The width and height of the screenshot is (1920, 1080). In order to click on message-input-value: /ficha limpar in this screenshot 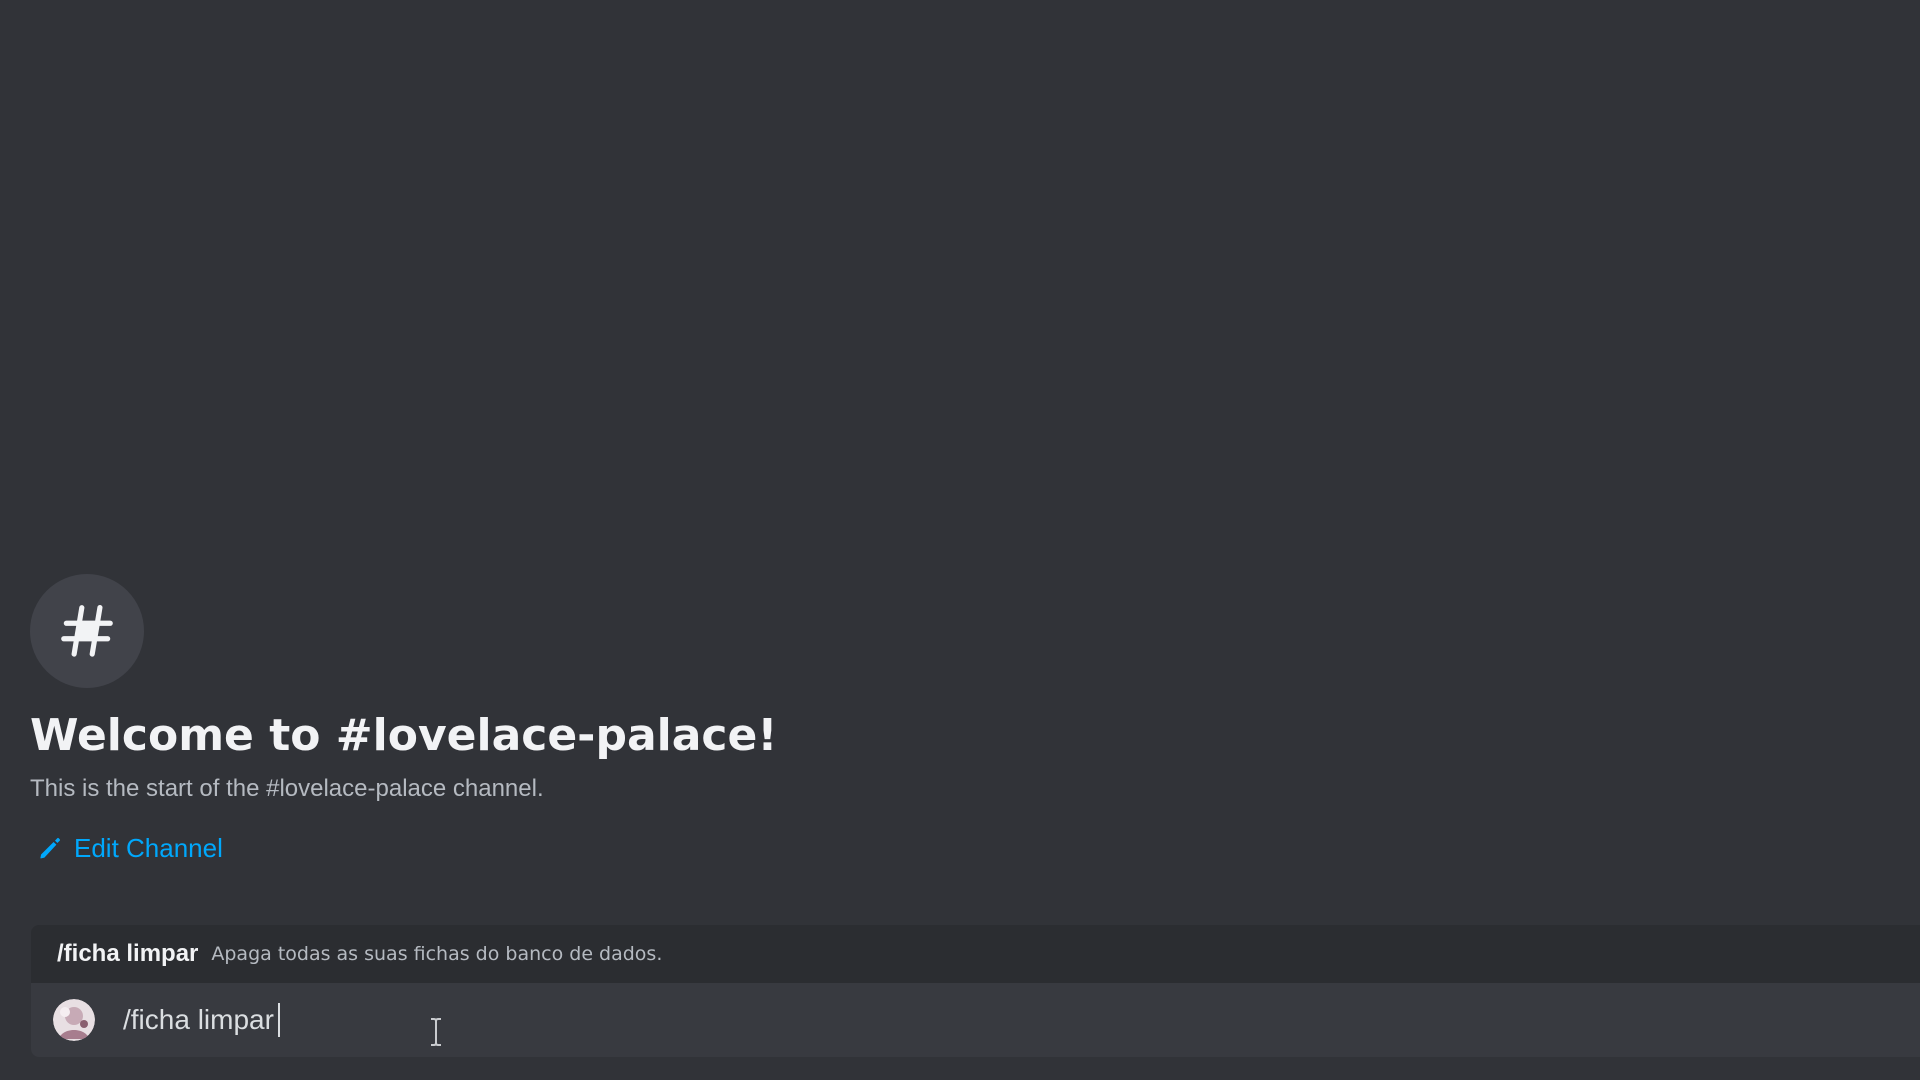, I will do `click(198, 1019)`.